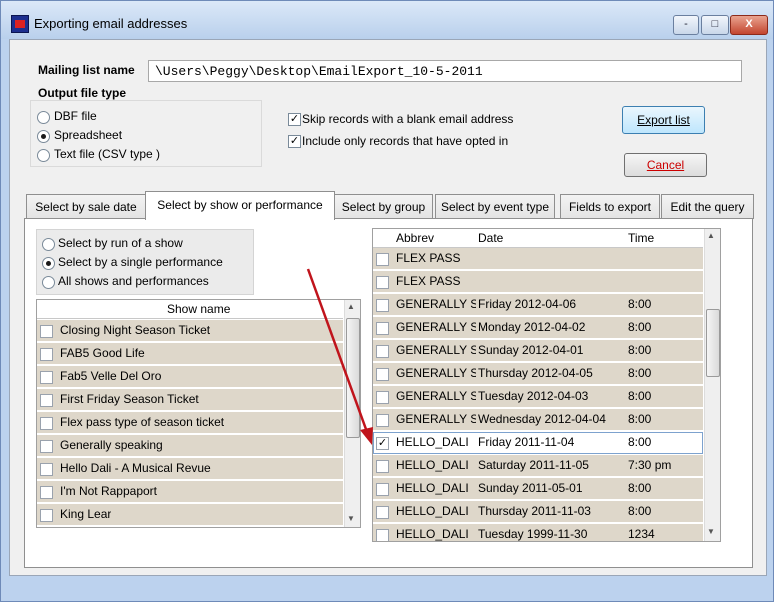 The width and height of the screenshot is (774, 602). Describe the element at coordinates (686, 25) in the screenshot. I see `minimize-button: -` at that location.